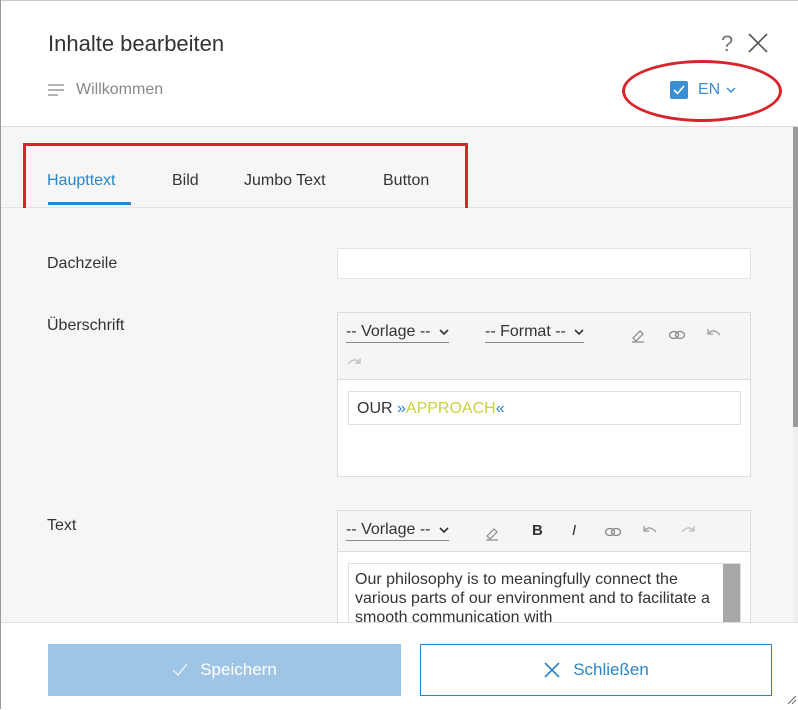 The image size is (798, 710). Describe the element at coordinates (500, 408) in the screenshot. I see `ueberschrift-quote-close: «` at that location.